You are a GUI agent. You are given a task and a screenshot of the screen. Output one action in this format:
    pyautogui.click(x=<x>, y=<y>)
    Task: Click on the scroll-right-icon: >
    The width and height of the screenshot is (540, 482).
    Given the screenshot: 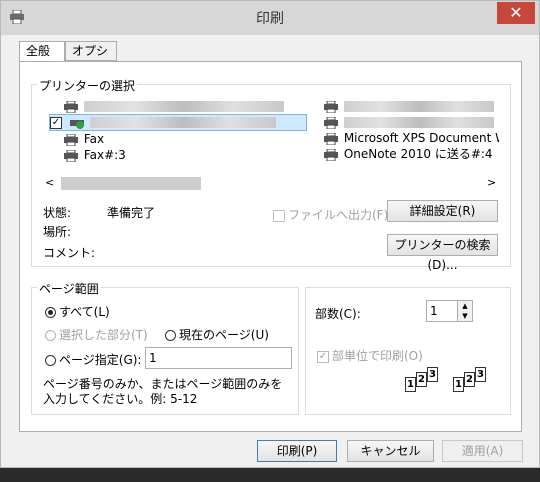 What is the action you would take?
    pyautogui.click(x=491, y=182)
    